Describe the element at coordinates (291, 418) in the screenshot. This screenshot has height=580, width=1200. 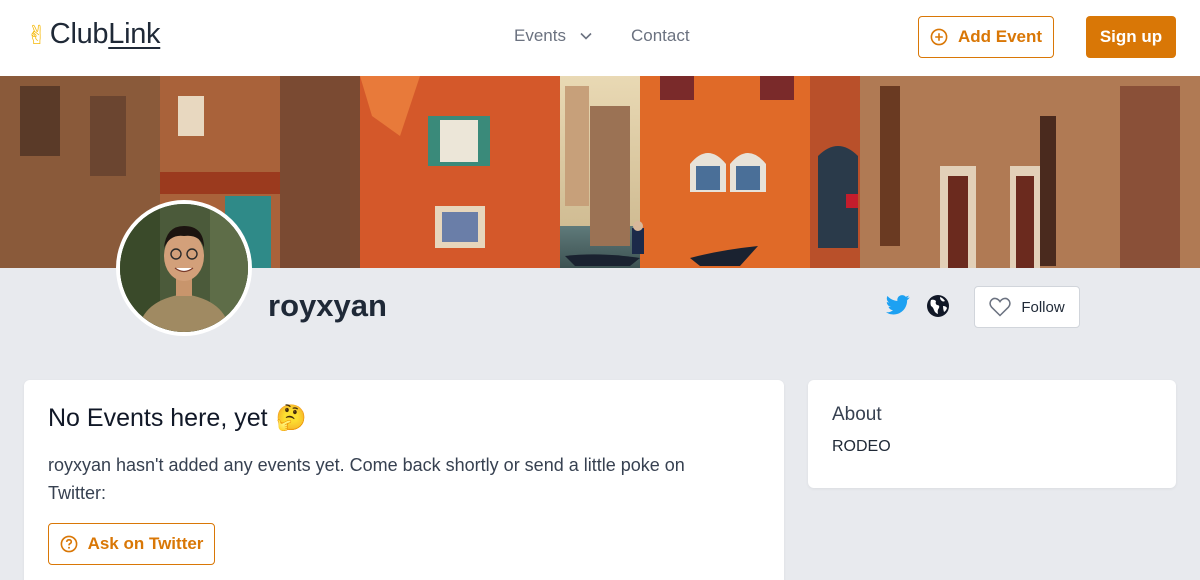
I see `thinking-face-icon: 🤔` at that location.